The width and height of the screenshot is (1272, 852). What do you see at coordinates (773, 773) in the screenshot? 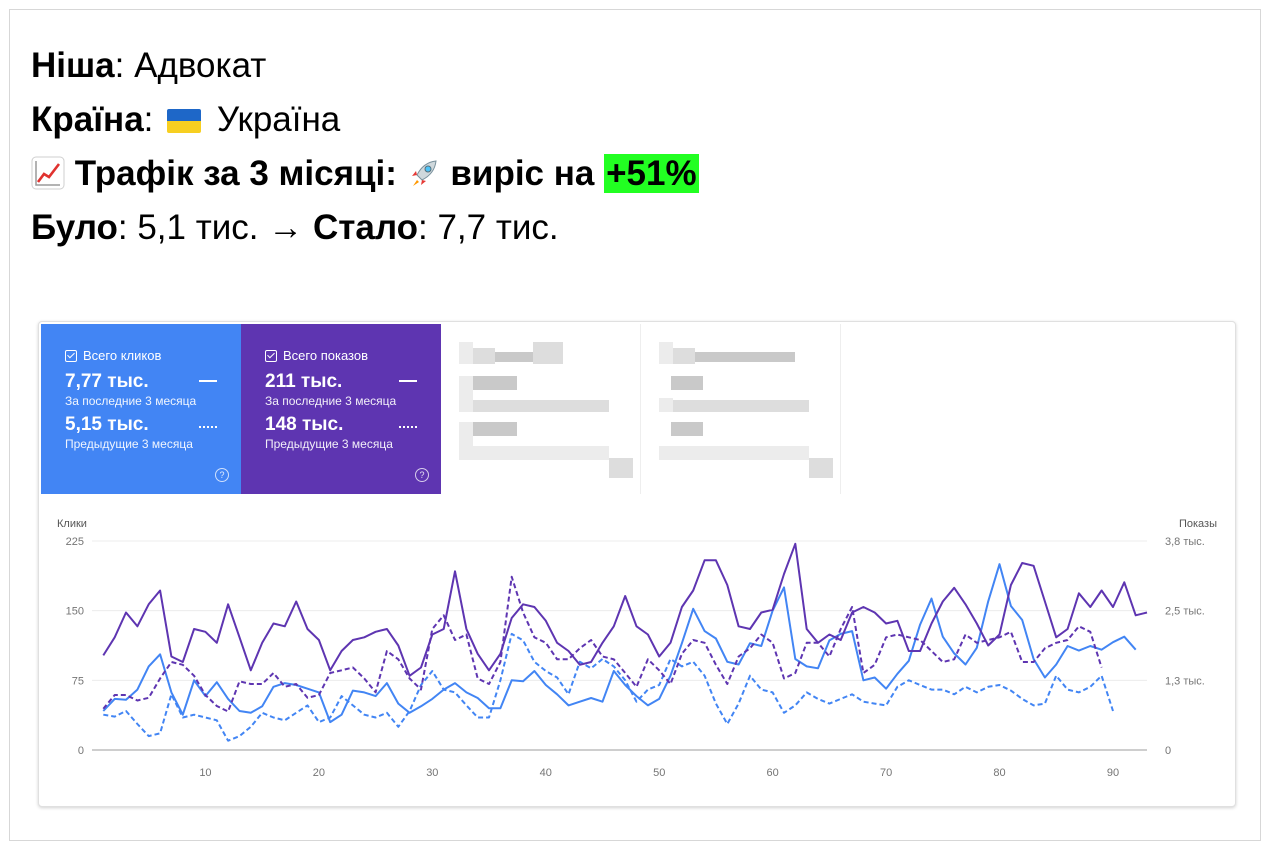
I see `x-tick-label: 60` at bounding box center [773, 773].